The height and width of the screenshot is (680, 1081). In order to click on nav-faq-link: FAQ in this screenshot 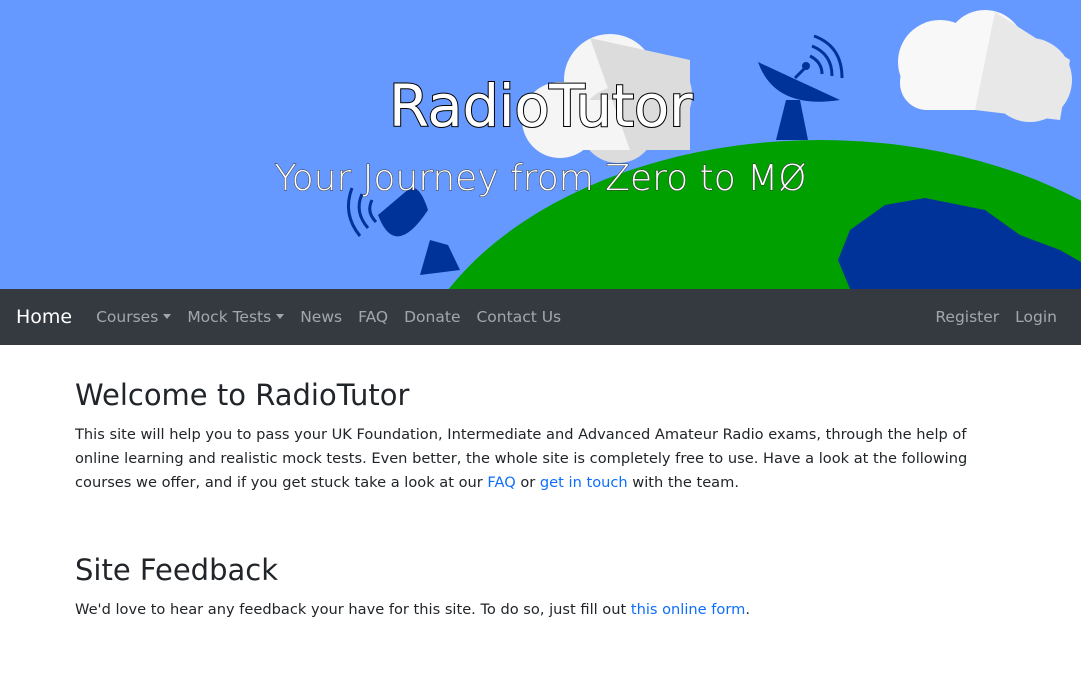, I will do `click(373, 317)`.